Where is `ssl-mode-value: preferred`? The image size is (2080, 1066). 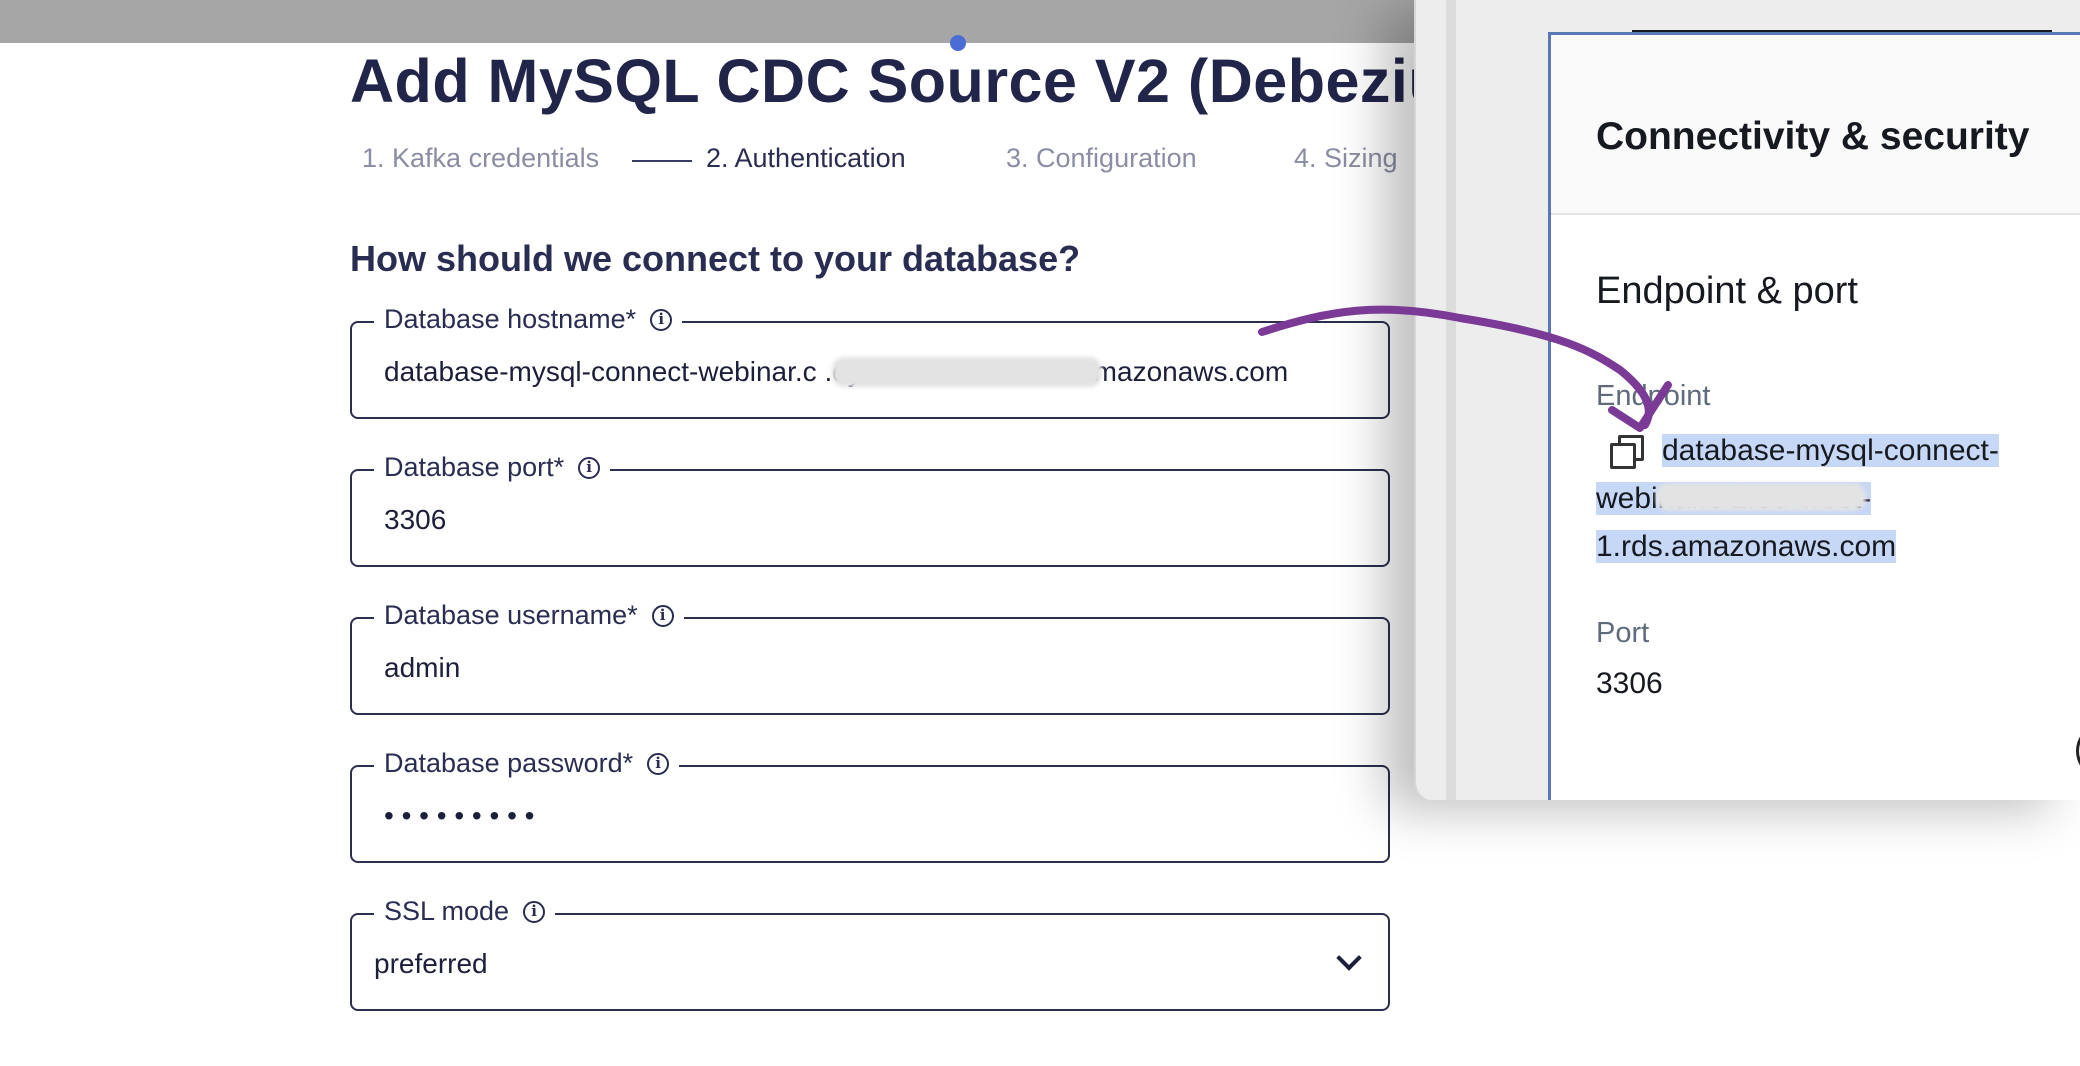 ssl-mode-value: preferred is located at coordinates (864, 964).